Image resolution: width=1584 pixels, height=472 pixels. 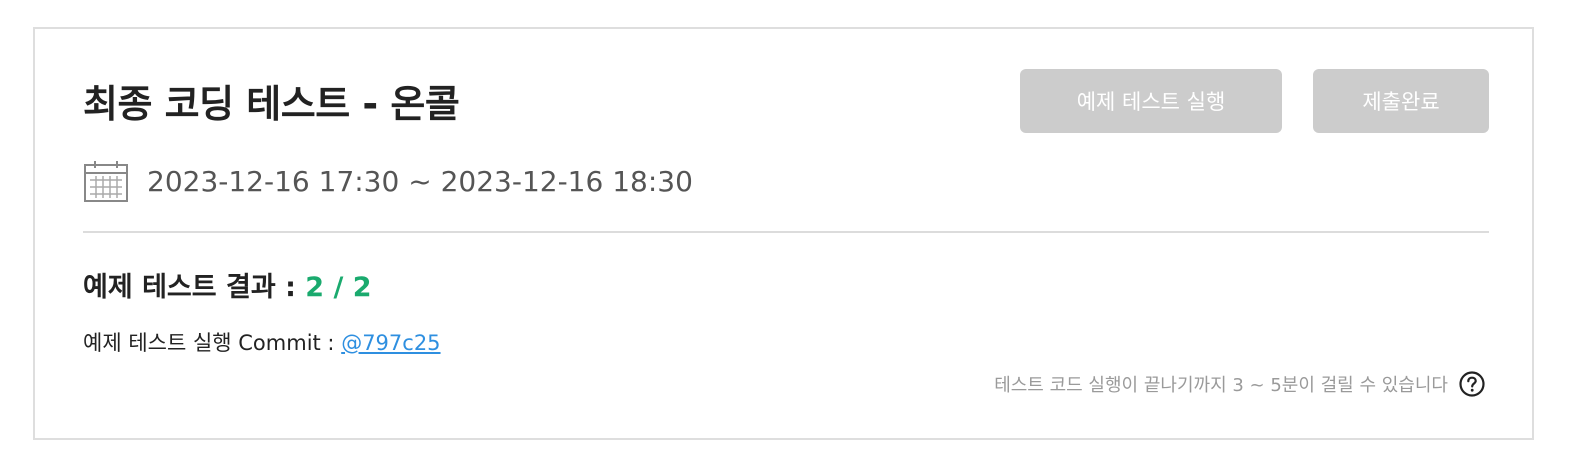 What do you see at coordinates (1151, 101) in the screenshot?
I see `run-example-test-button: 예제 테스트 실행` at bounding box center [1151, 101].